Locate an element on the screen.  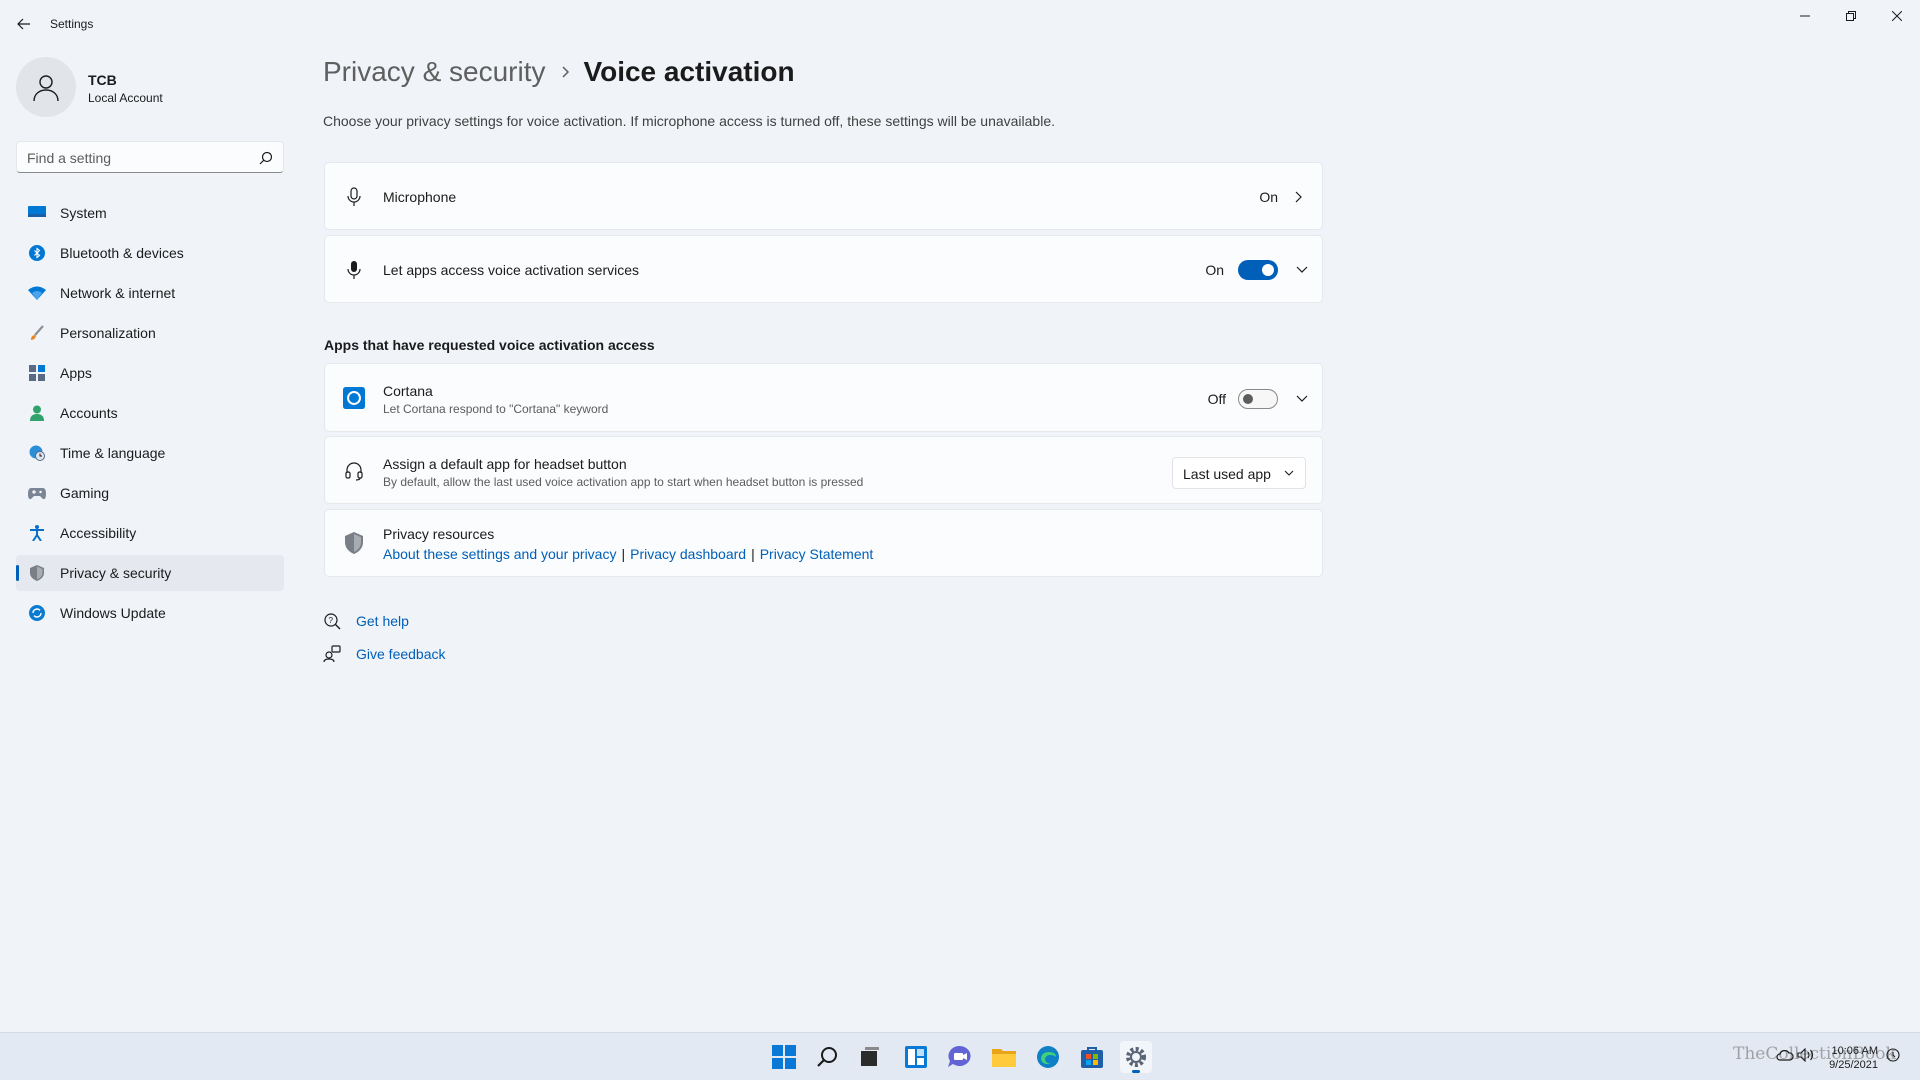
sidebar-item-label: Privacy & security is located at coordinates (116, 573).